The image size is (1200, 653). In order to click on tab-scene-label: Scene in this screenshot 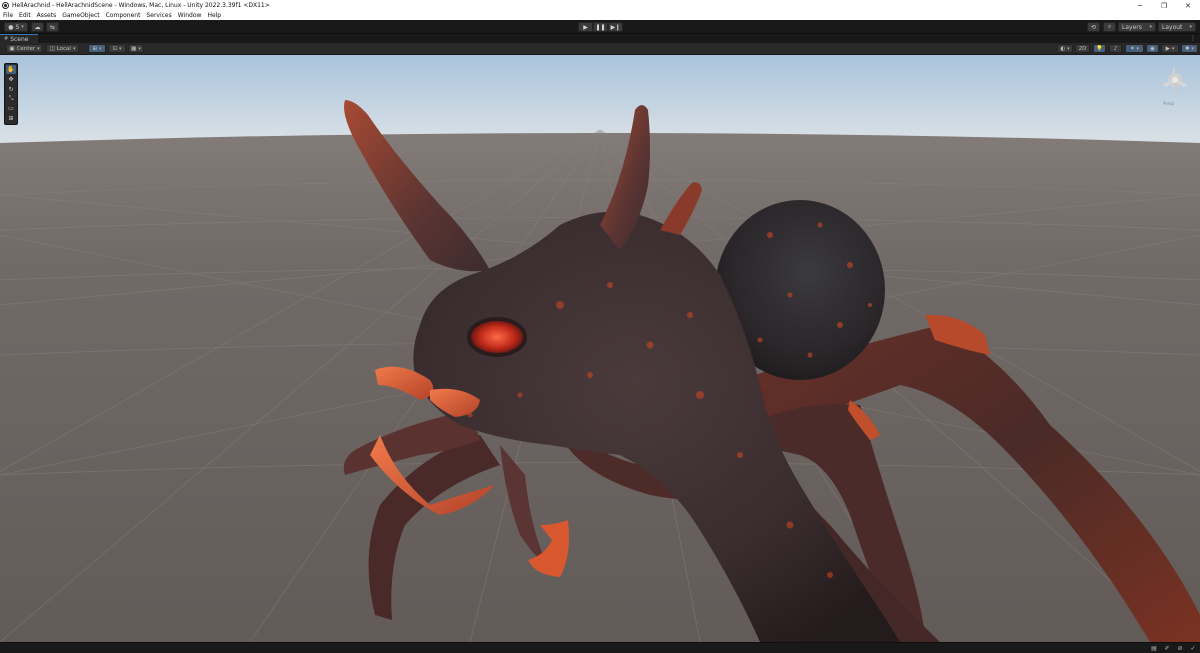, I will do `click(19, 39)`.